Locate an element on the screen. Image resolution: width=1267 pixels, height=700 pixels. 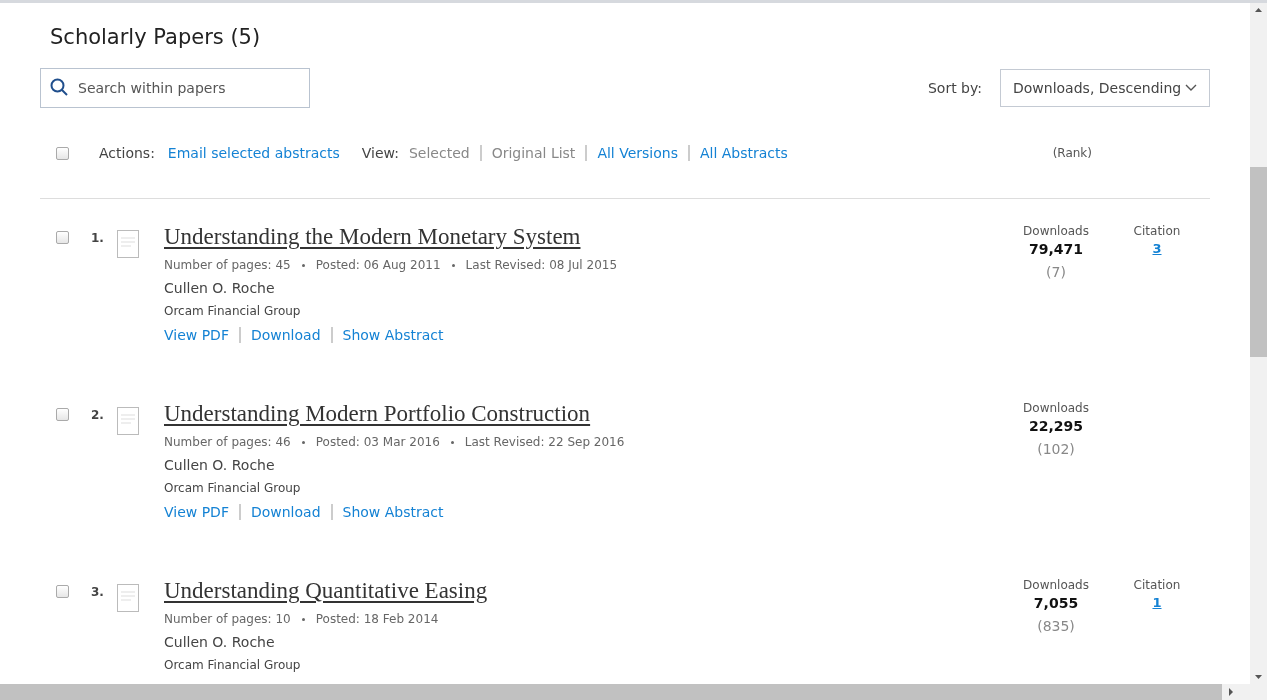
downloads-count: 7,055 is located at coordinates (1056, 603).